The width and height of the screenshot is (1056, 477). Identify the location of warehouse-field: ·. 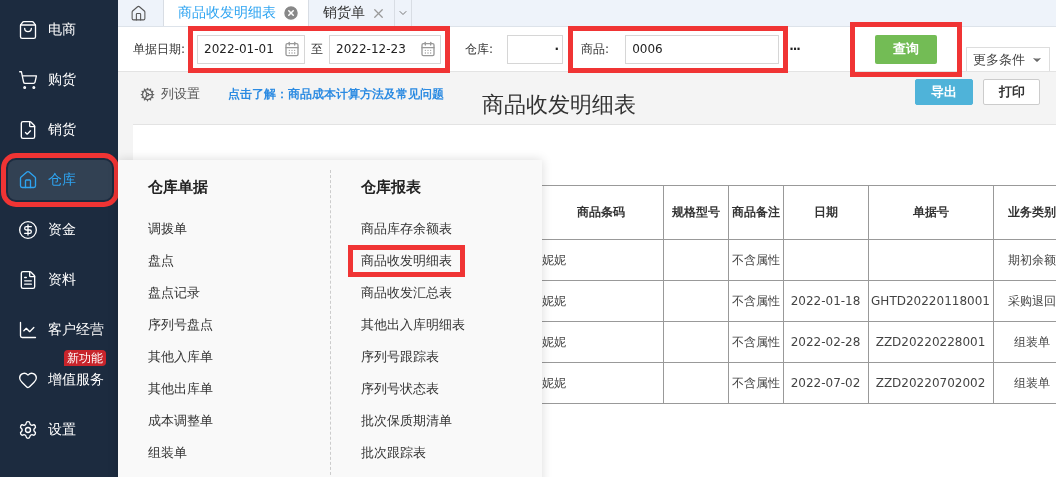
(535, 49).